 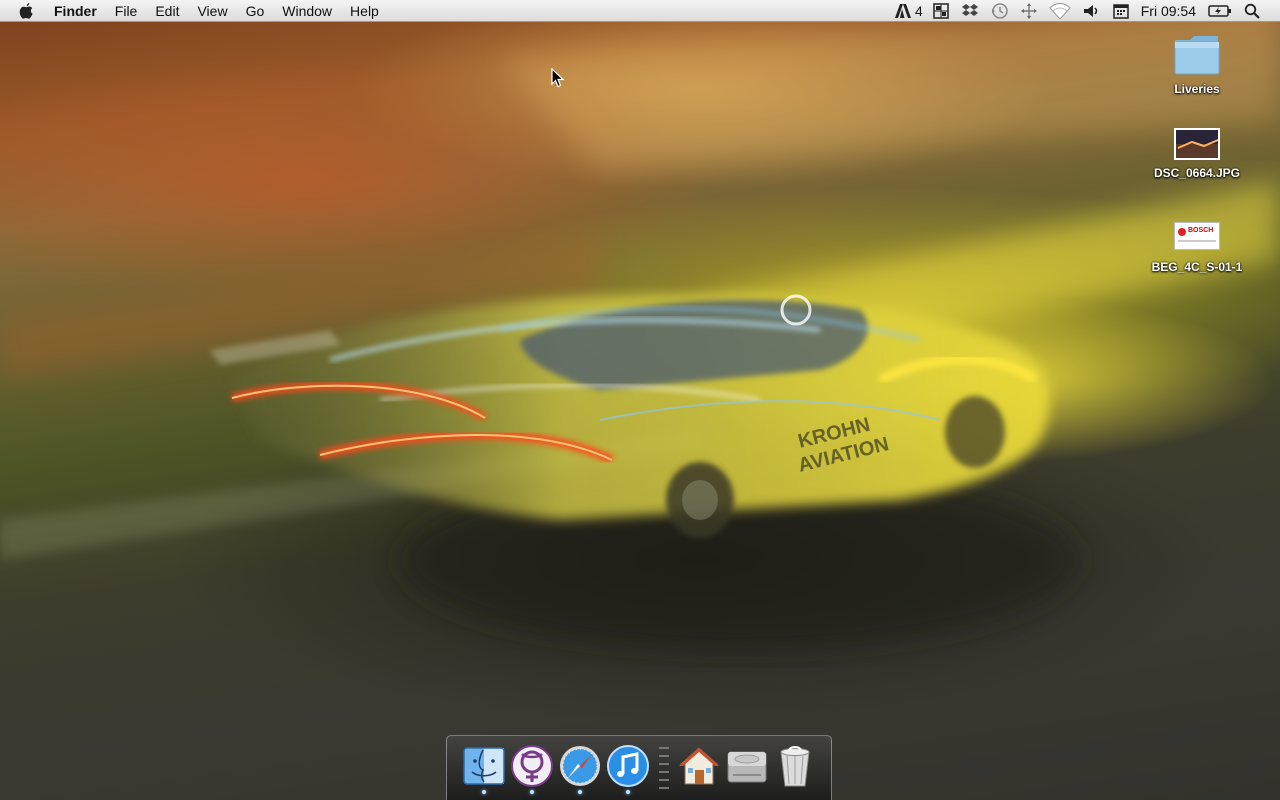 I want to click on clock: Fri 09:54, so click(x=1168, y=11).